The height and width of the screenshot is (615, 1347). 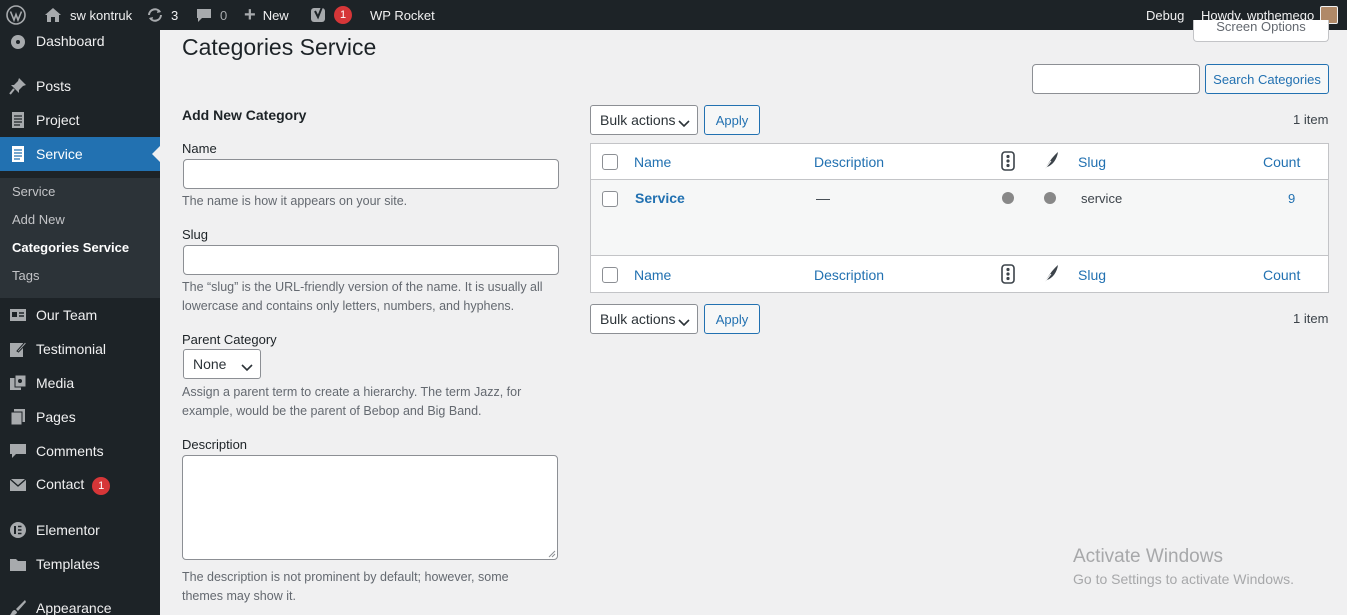 I want to click on column-slug-footer: Slug, so click(x=1092, y=275).